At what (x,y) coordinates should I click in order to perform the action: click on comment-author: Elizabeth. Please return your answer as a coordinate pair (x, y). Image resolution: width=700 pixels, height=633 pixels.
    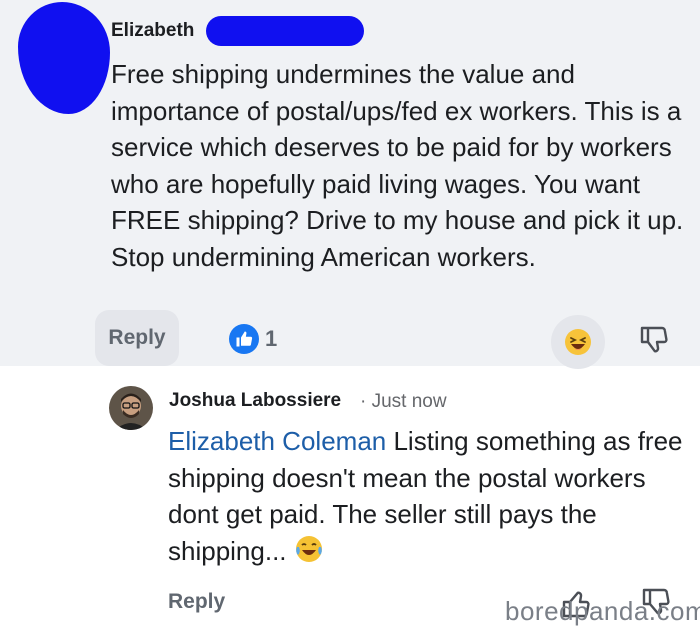
    Looking at the image, I should click on (152, 31).